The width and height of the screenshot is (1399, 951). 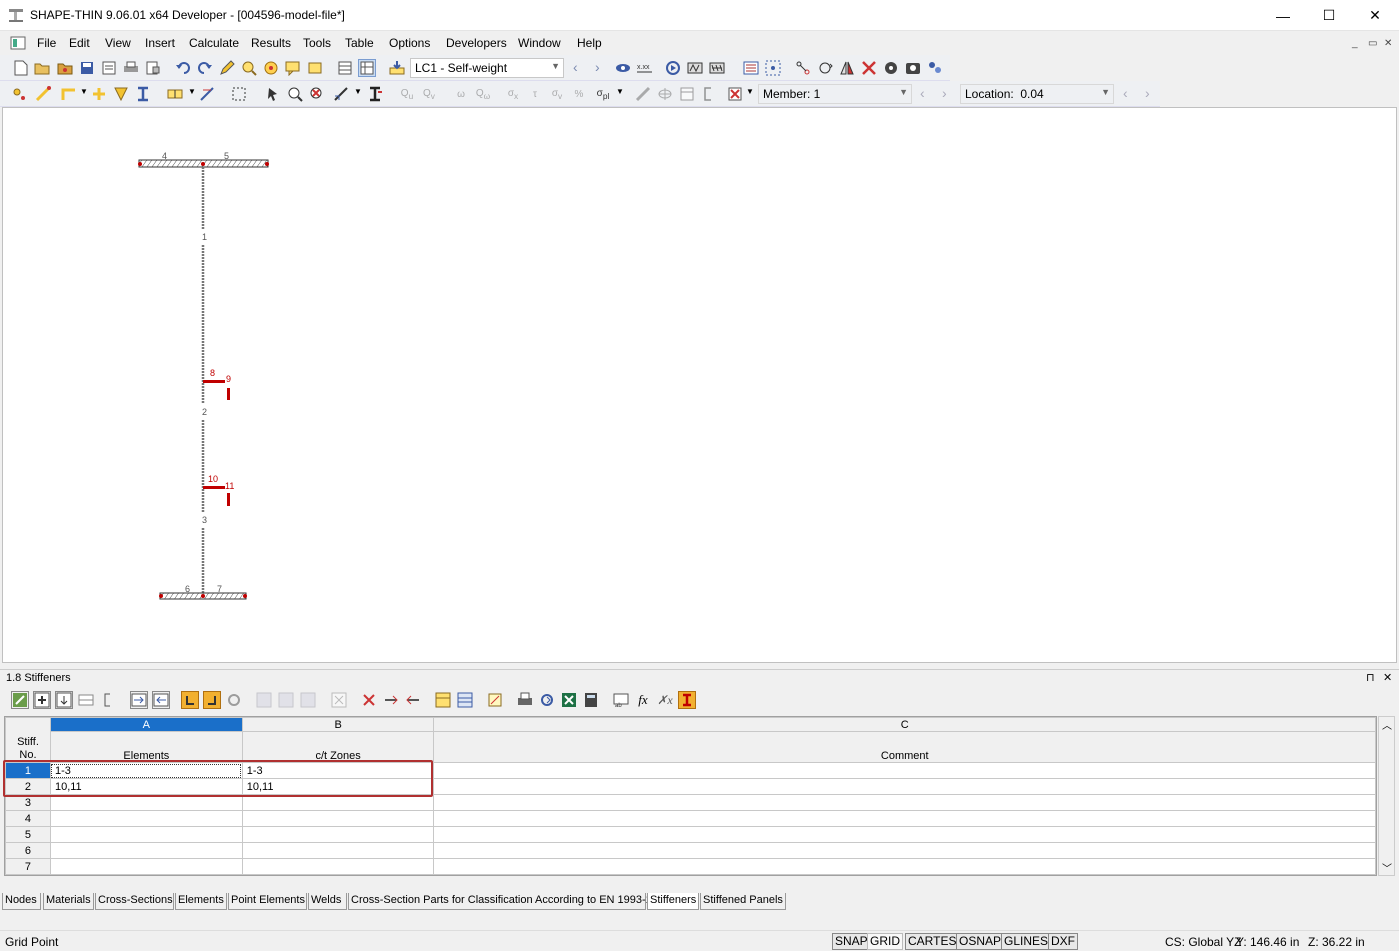 I want to click on previous-loadcase-icon: ‹, so click(x=575, y=67).